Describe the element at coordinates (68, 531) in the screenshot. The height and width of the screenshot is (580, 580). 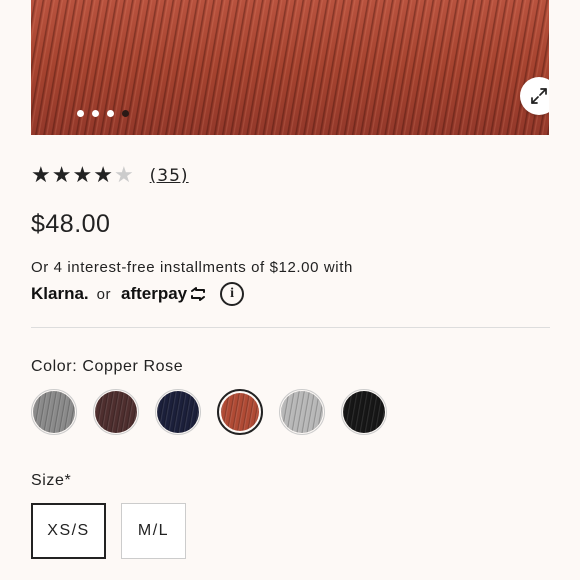
I see `size-option-button: XS/S` at that location.